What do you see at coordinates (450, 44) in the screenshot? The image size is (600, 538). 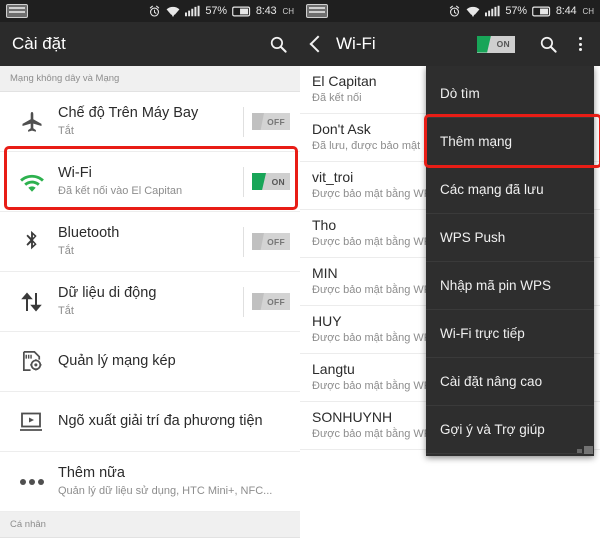 I see `wifi-action-bar: Wi-Fi ON` at bounding box center [450, 44].